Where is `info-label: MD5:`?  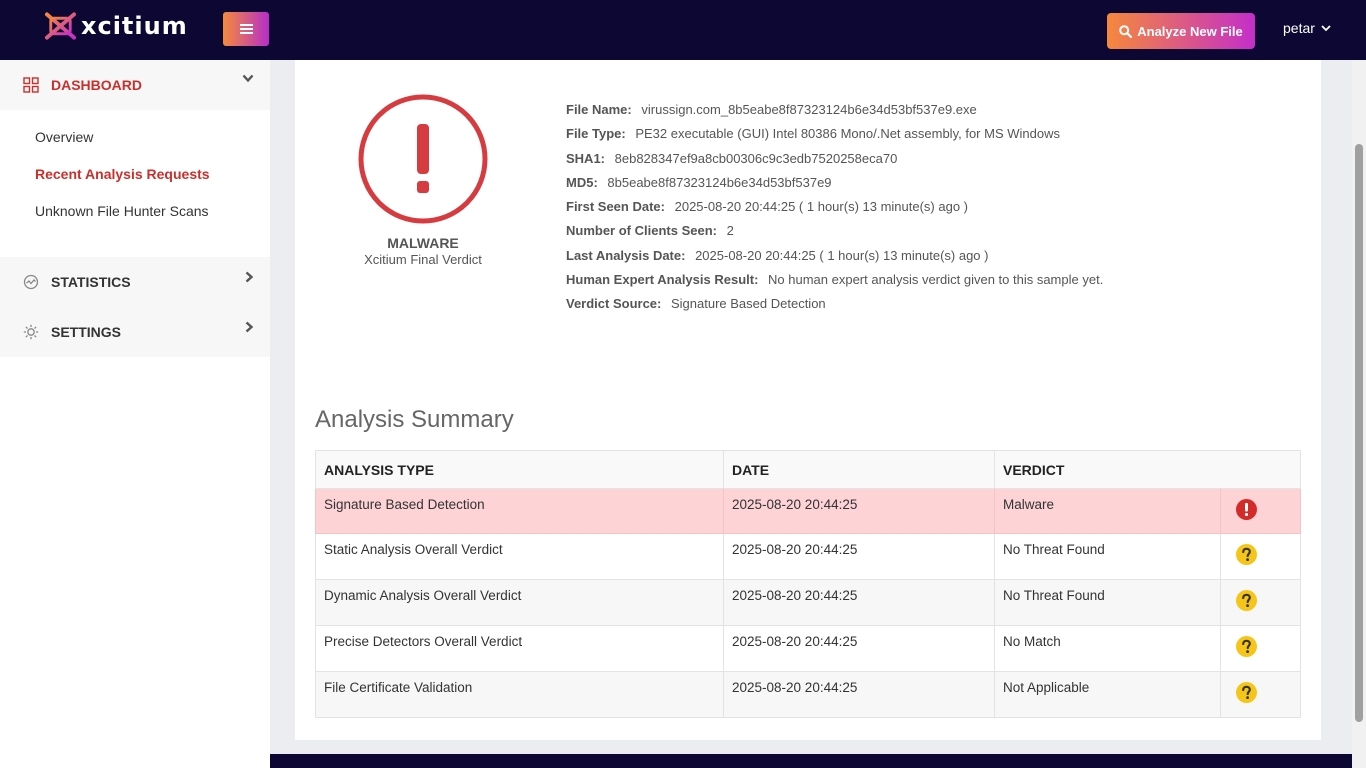 info-label: MD5: is located at coordinates (582, 182).